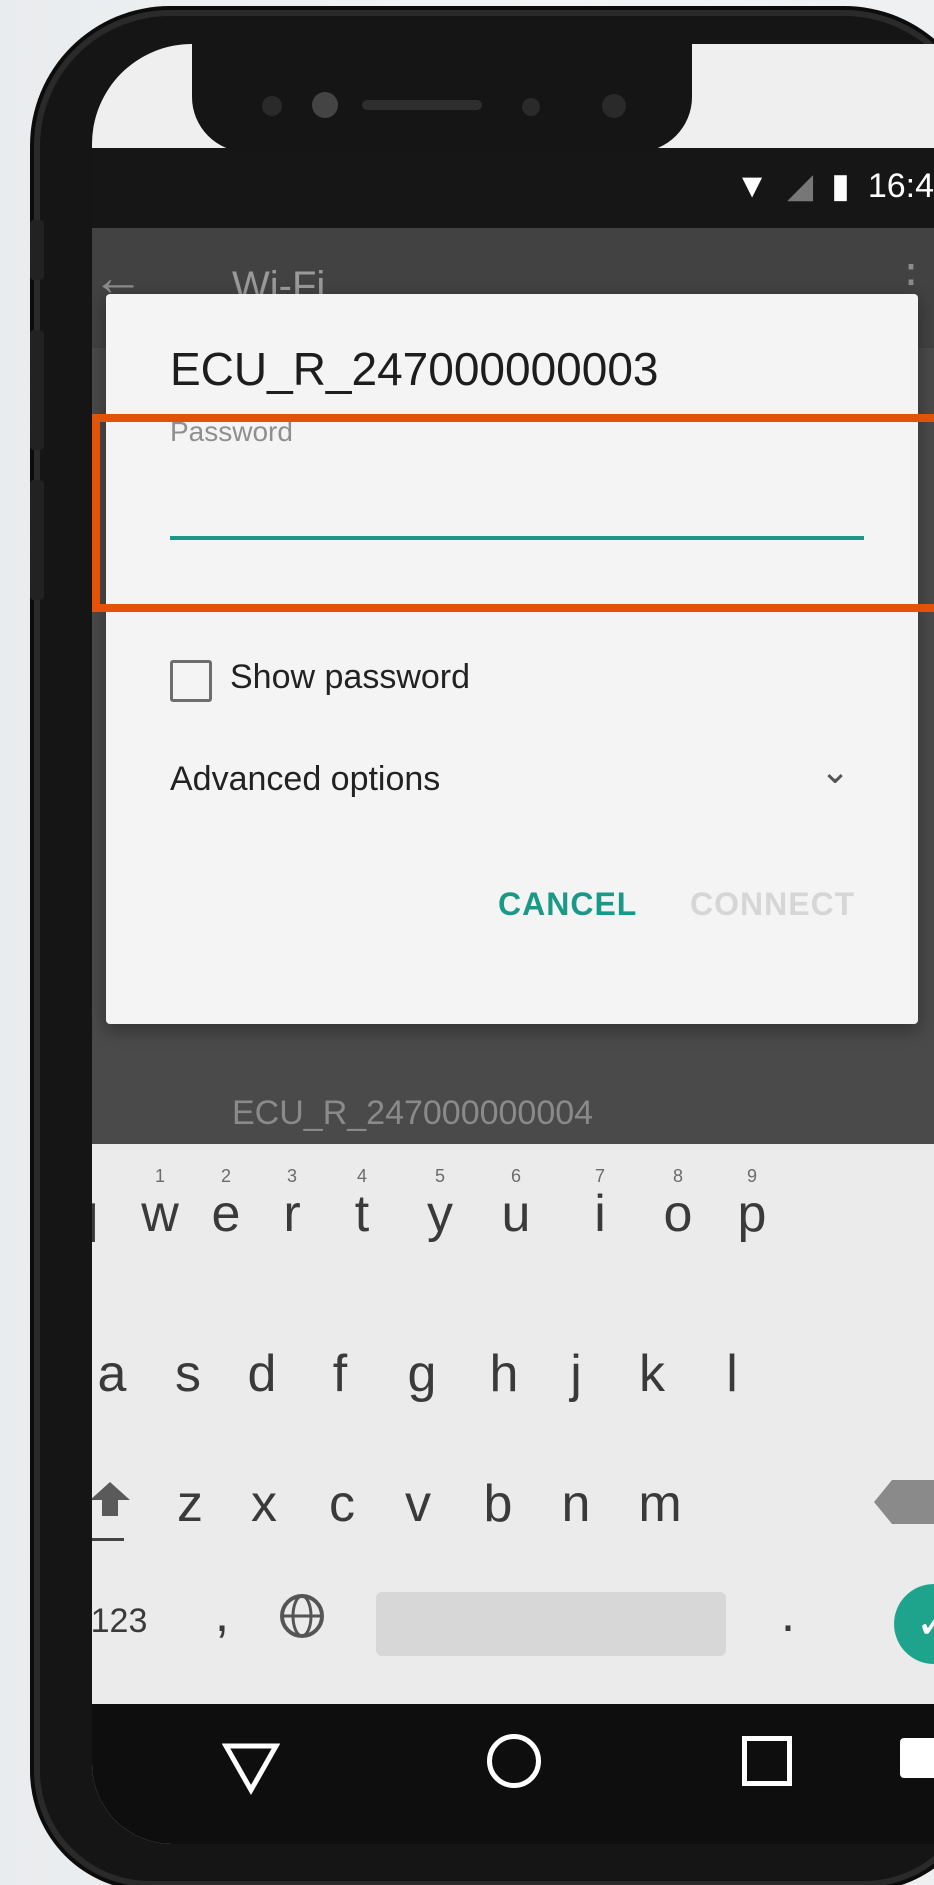 This screenshot has height=1885, width=934. I want to click on key-r: 3r, so click(292, 1205).